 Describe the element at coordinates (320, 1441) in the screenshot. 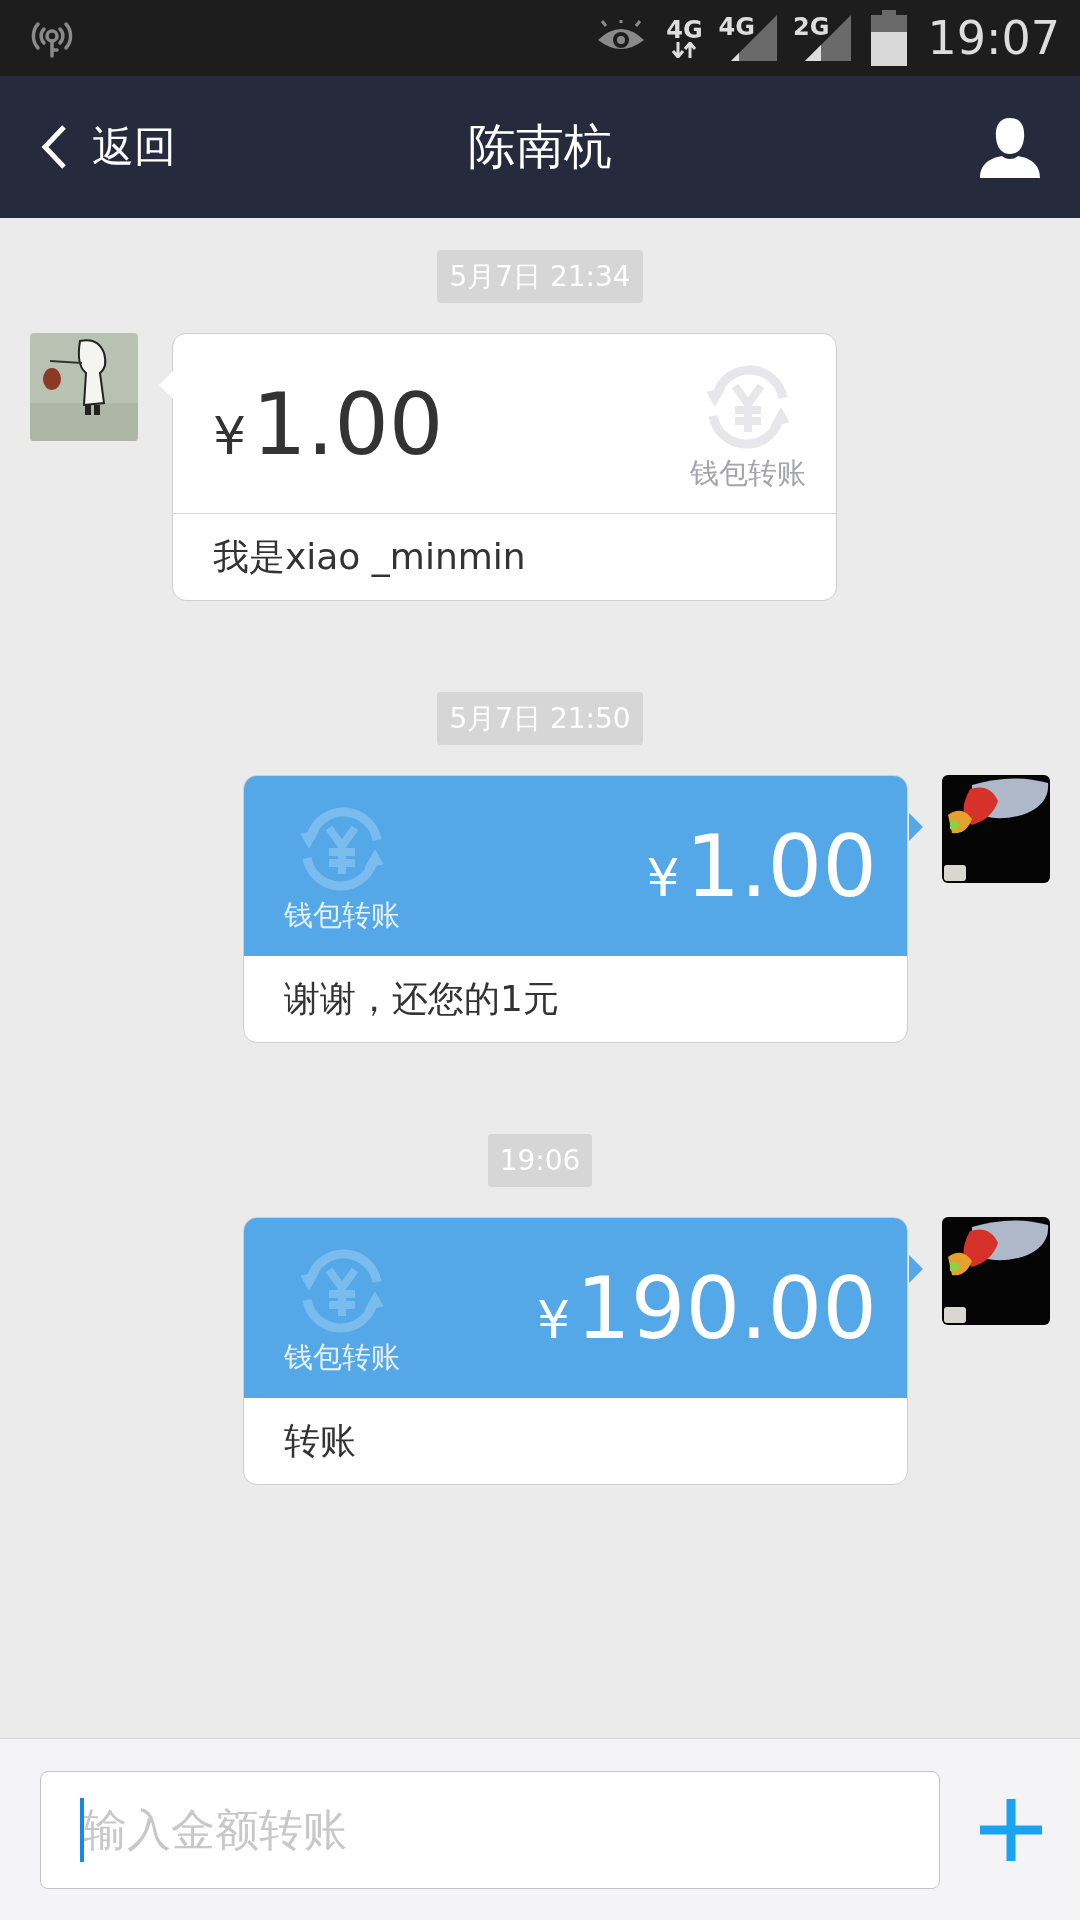

I see `transfer-note: 转账` at that location.